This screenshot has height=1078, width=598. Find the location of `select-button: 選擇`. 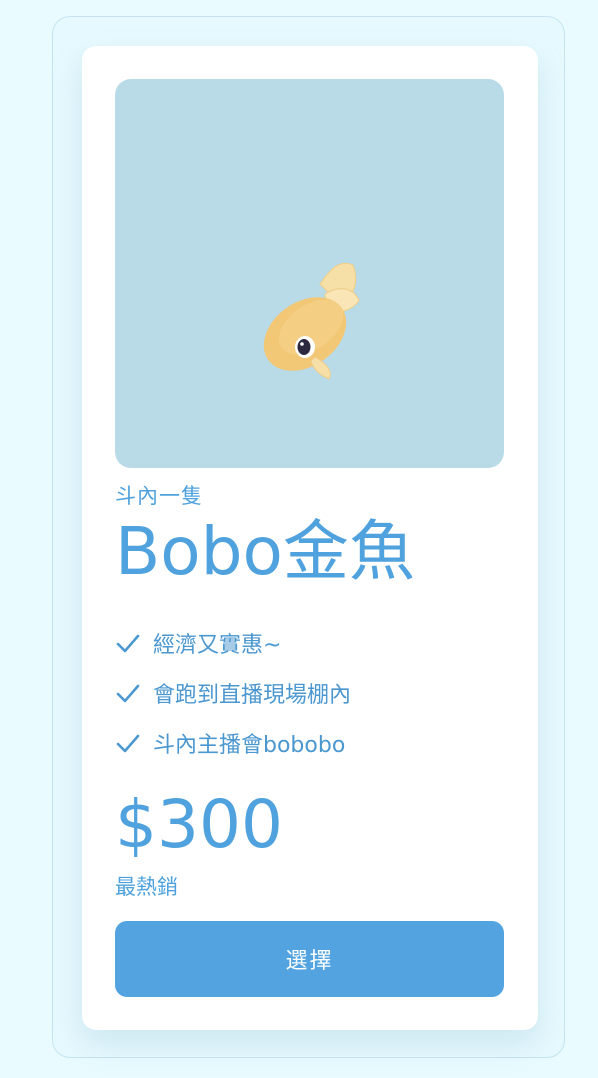

select-button: 選擇 is located at coordinates (309, 959).